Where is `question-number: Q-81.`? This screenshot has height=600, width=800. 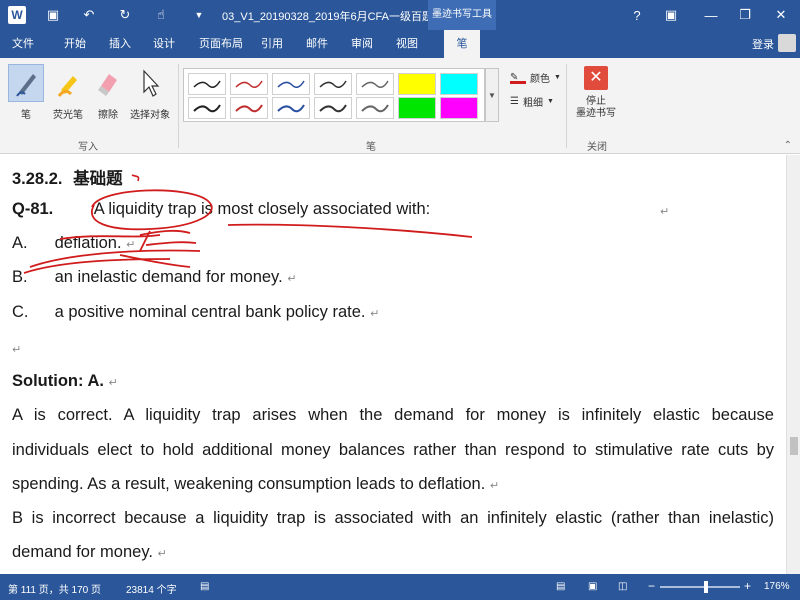
question-number: Q-81. is located at coordinates (33, 209).